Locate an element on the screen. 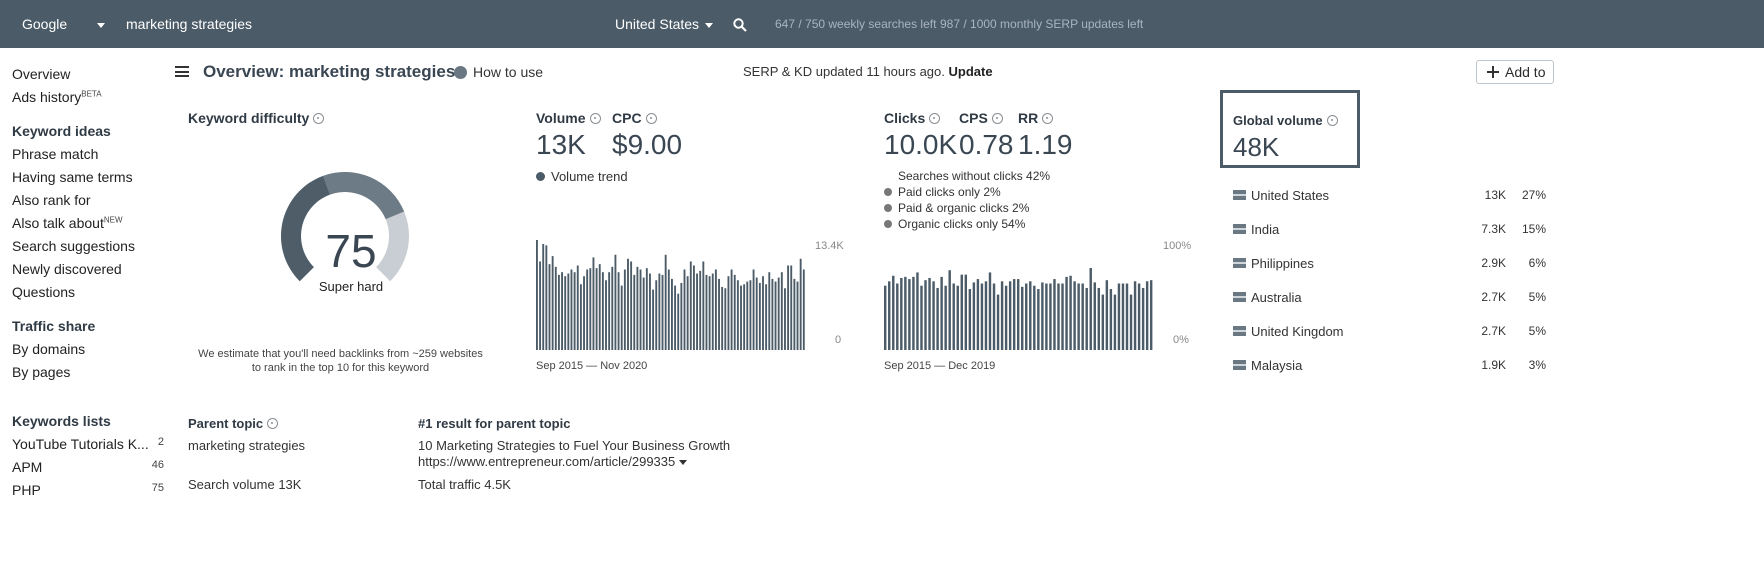  global-volume-label-text: Global volume is located at coordinates (1278, 120).